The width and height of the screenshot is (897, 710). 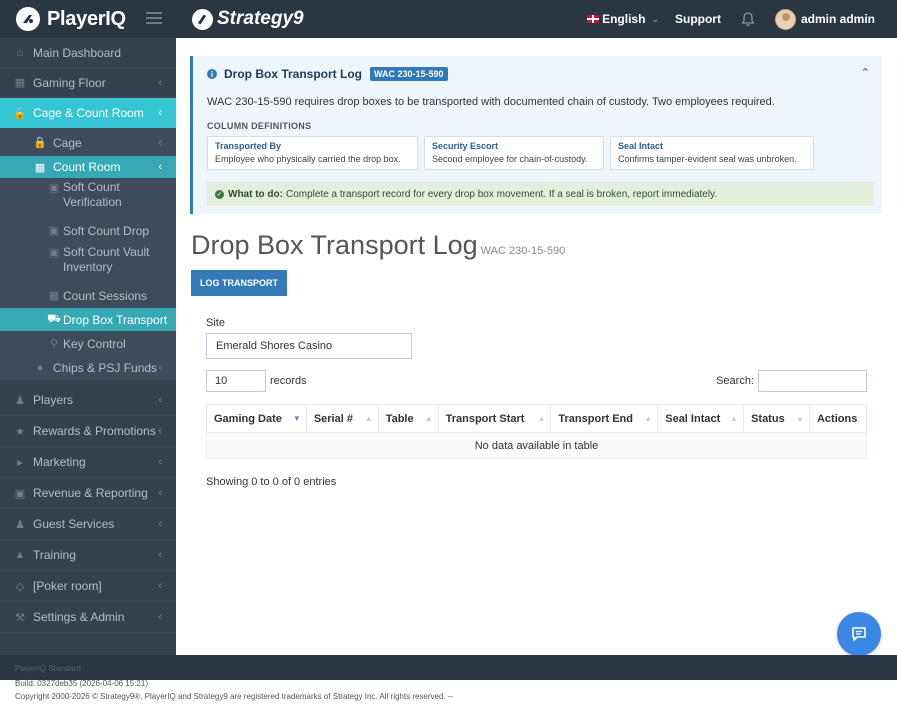 I want to click on column-header-label: Table, so click(x=399, y=418).